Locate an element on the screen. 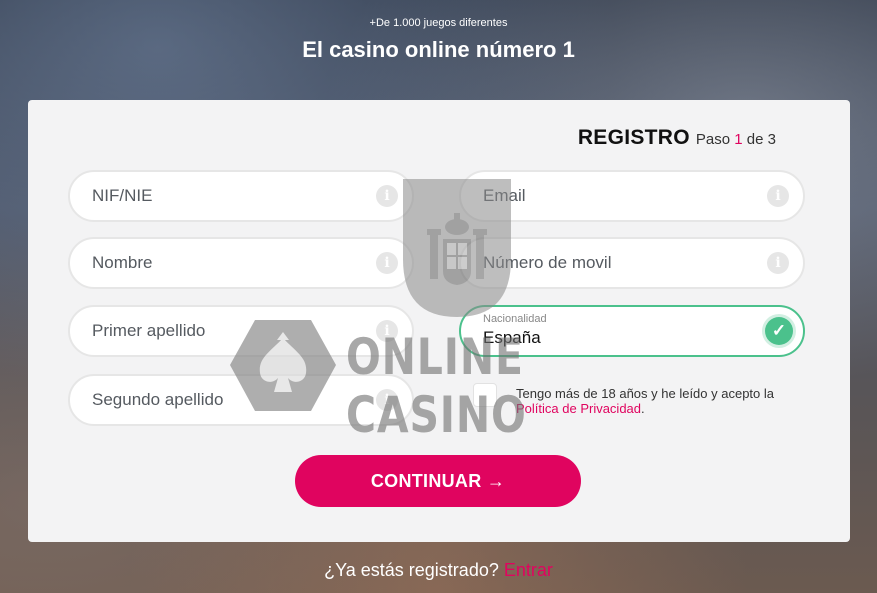 This screenshot has height=593, width=877. primer-apellido-placeholder: Primer apellido is located at coordinates (149, 330).